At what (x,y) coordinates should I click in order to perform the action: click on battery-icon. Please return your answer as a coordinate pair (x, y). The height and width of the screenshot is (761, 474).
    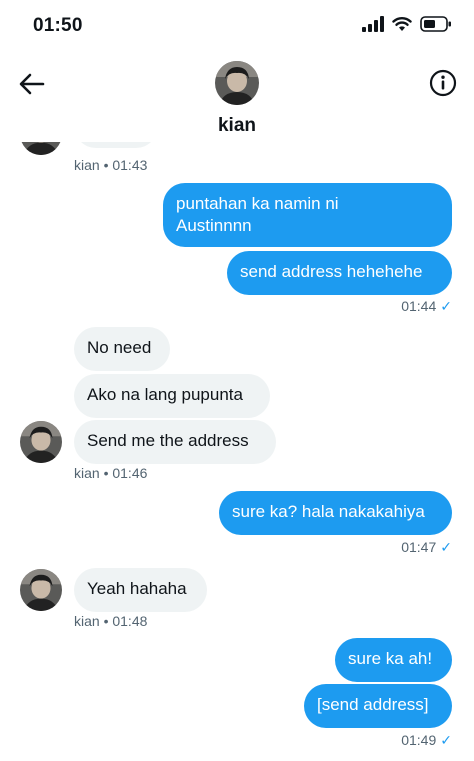
    Looking at the image, I should click on (435, 24).